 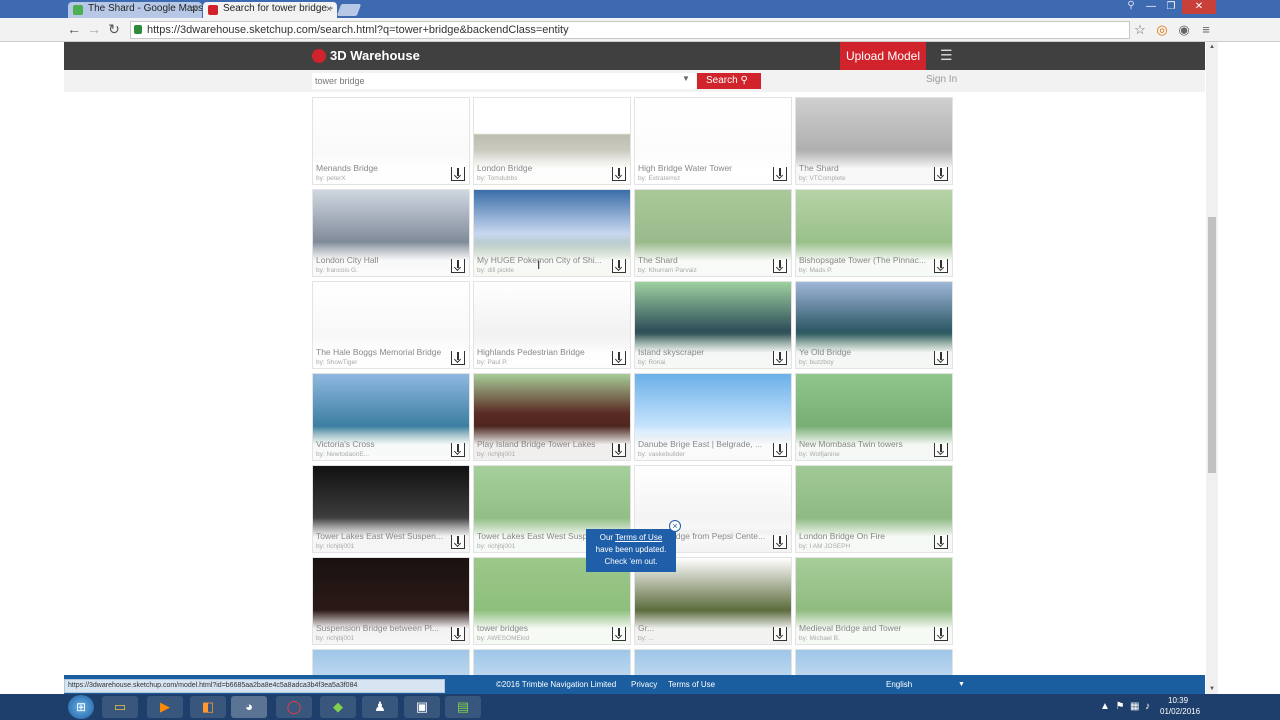 I want to click on model-author: by: VTComplete, so click(x=865, y=178).